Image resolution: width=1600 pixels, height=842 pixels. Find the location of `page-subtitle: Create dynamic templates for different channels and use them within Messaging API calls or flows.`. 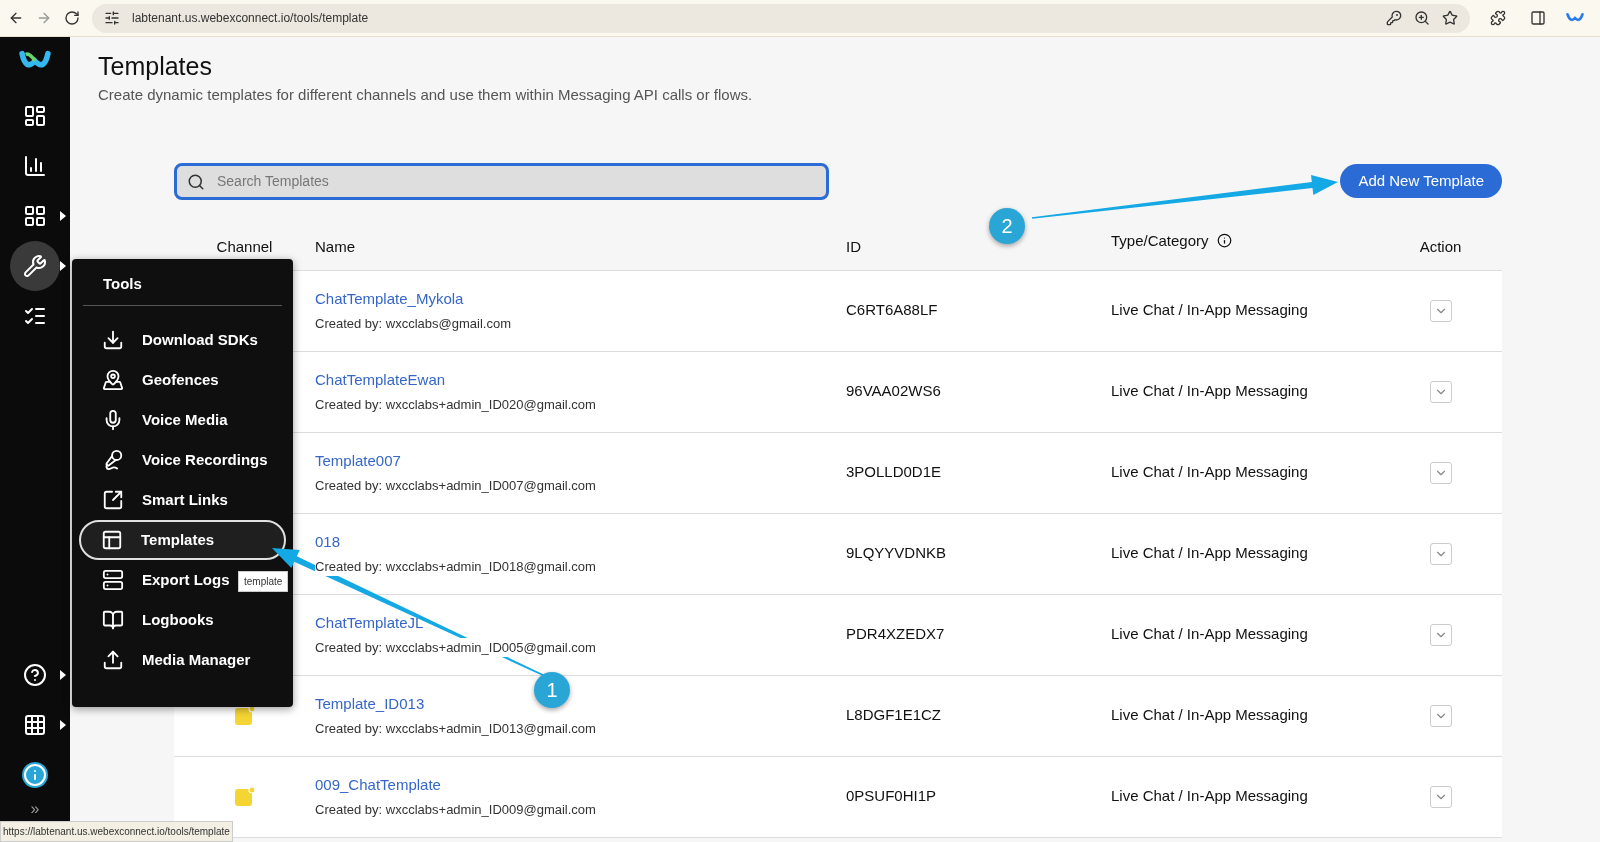

page-subtitle: Create dynamic templates for different channels and use them within Messaging API calls or flows. is located at coordinates (426, 95).